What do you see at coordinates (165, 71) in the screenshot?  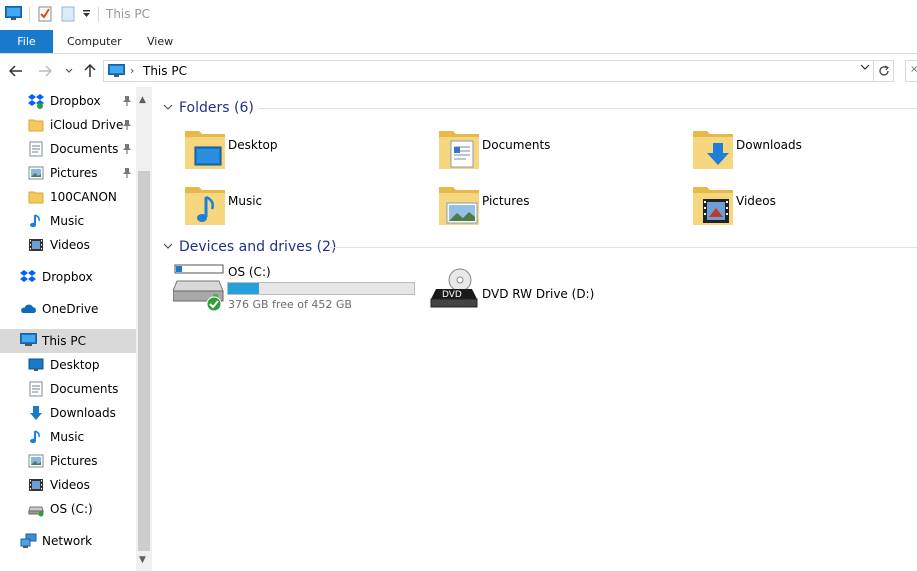 I see `breadcrumb-this-pc: This PC` at bounding box center [165, 71].